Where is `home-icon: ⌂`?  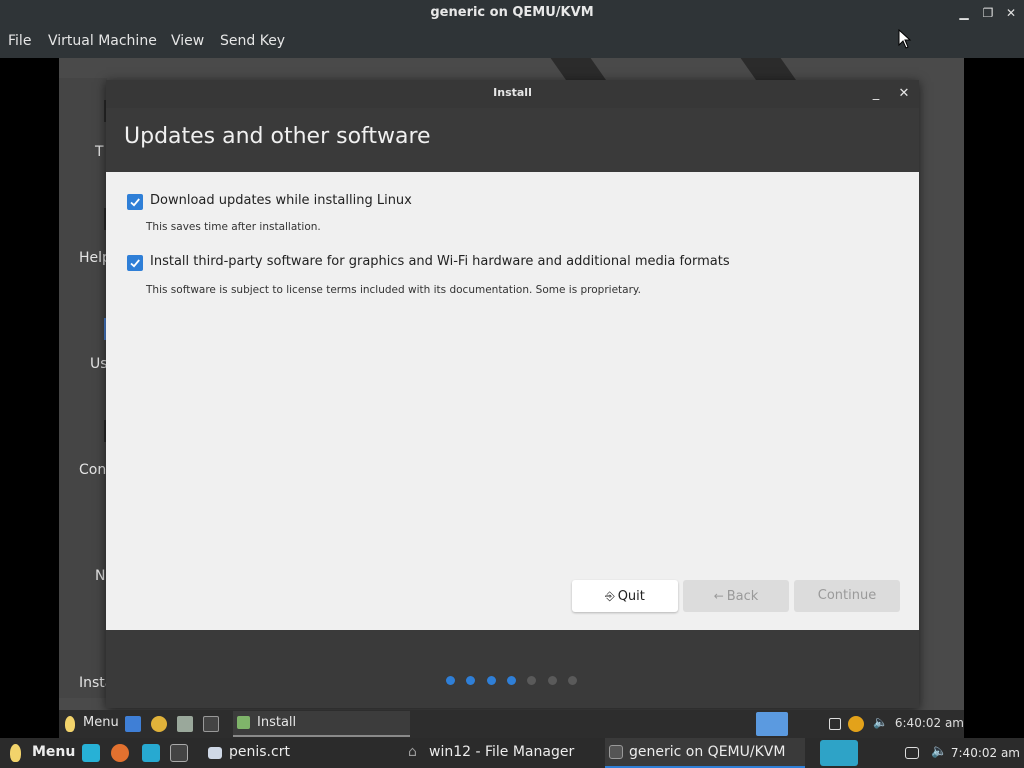
home-icon: ⌂ is located at coordinates (412, 752).